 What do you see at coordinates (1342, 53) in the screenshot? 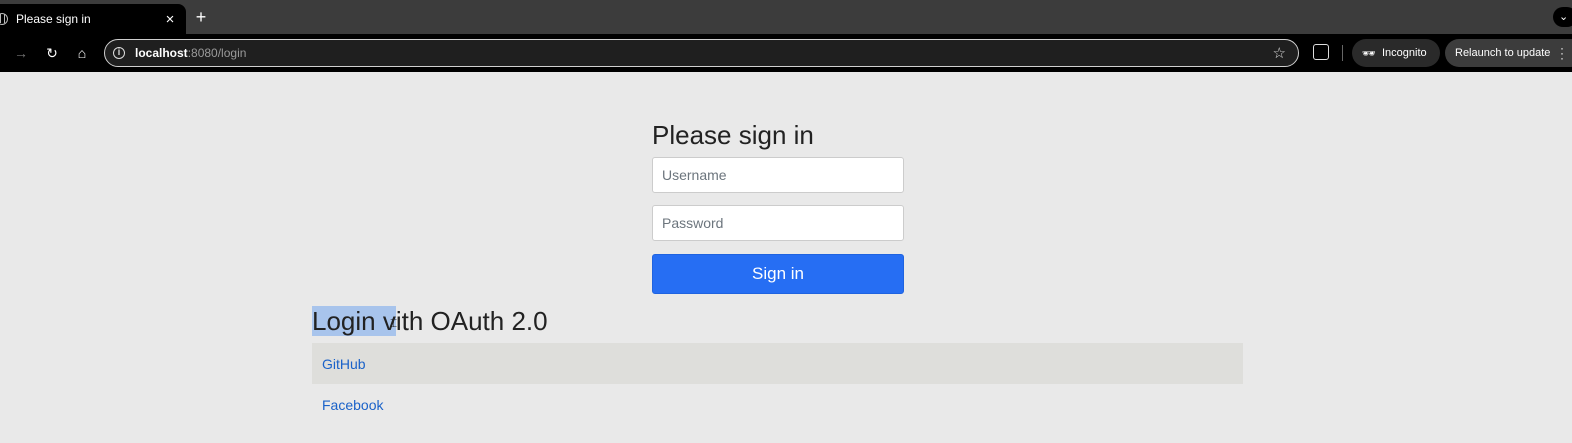
I see `toolbar-divider` at bounding box center [1342, 53].